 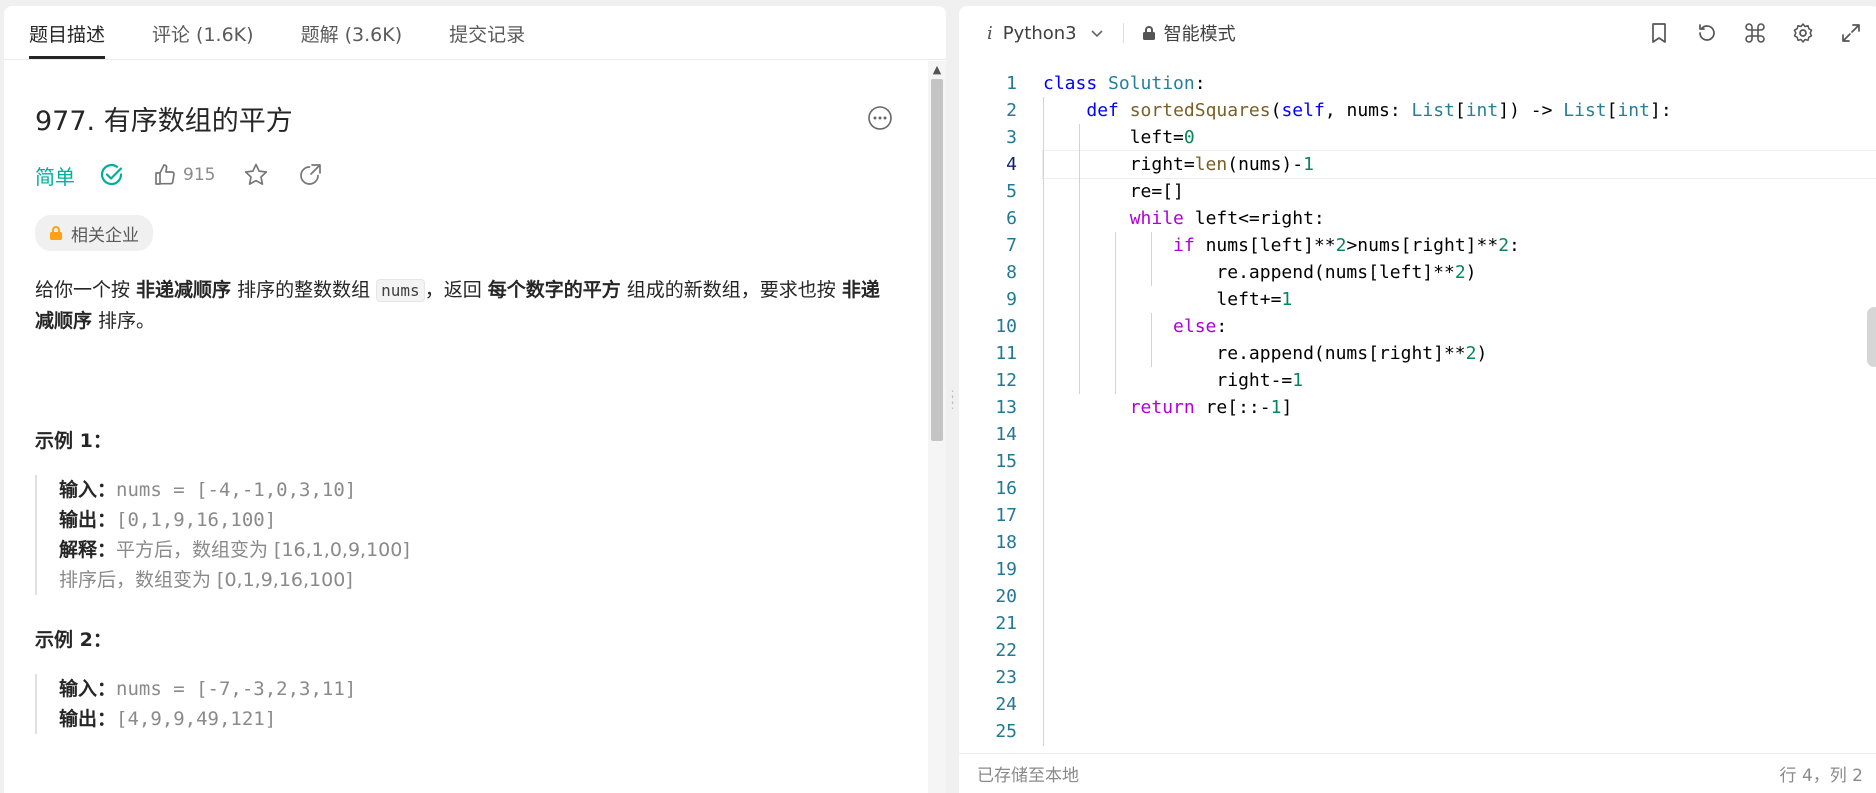 What do you see at coordinates (1006, 623) in the screenshot?
I see `line-number: 21` at bounding box center [1006, 623].